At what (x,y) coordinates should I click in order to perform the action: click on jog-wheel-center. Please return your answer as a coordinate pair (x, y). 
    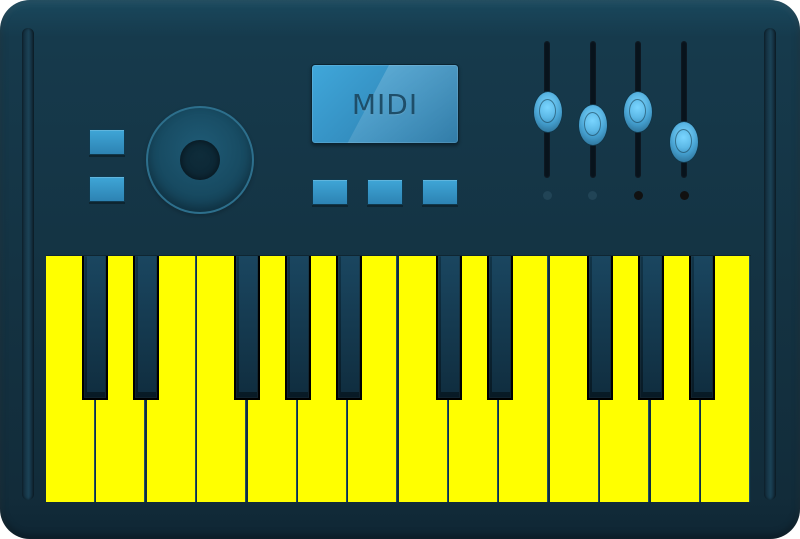
    Looking at the image, I should click on (200, 160).